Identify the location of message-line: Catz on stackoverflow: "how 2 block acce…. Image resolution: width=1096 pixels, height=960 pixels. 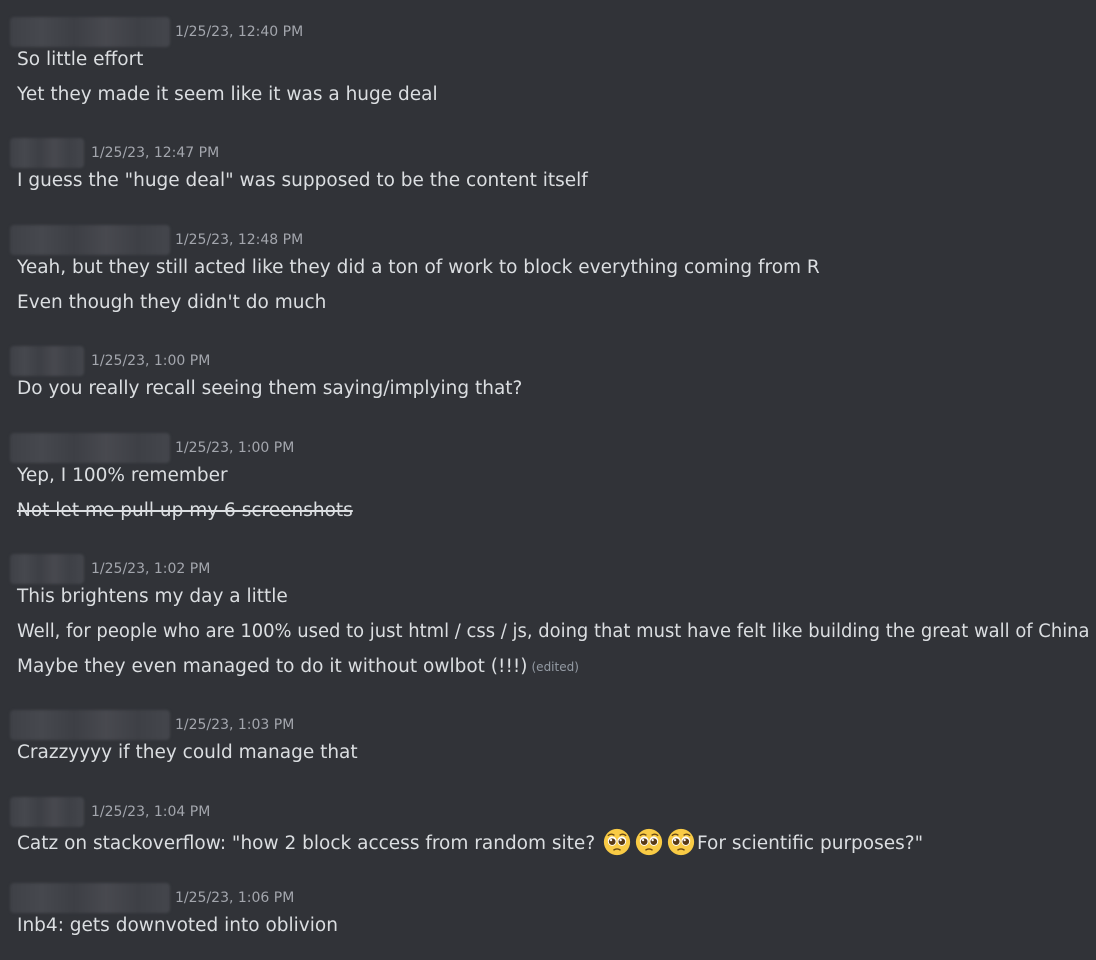
(470, 842).